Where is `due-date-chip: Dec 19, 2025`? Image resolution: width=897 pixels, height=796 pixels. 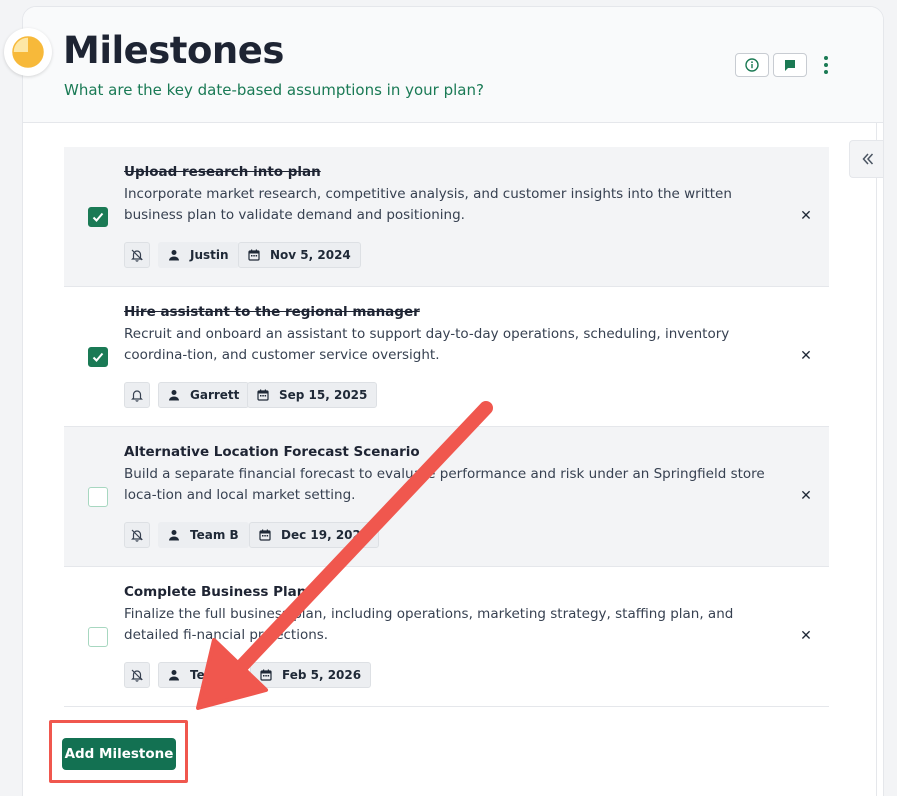 due-date-chip: Dec 19, 2025 is located at coordinates (314, 535).